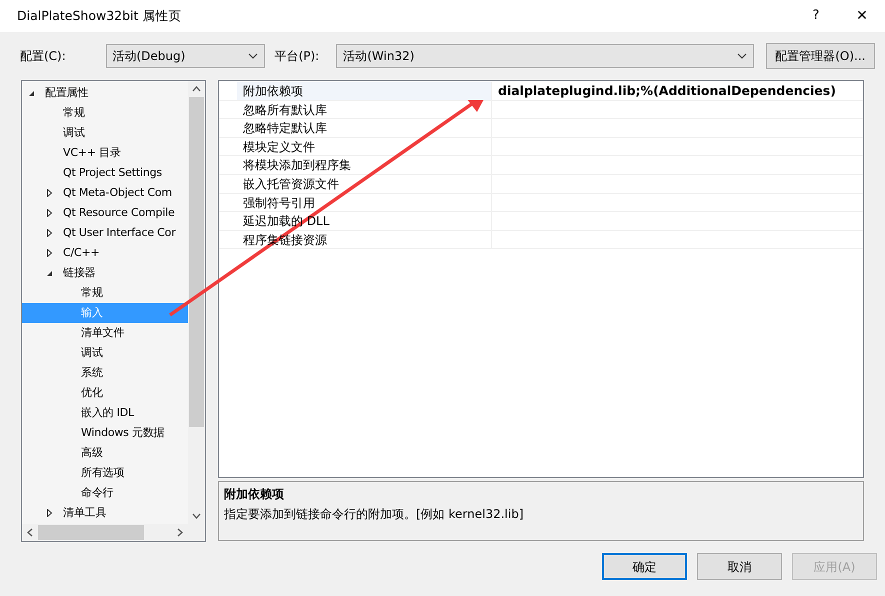  What do you see at coordinates (43, 56) in the screenshot?
I see `config-label: 配置(C):` at bounding box center [43, 56].